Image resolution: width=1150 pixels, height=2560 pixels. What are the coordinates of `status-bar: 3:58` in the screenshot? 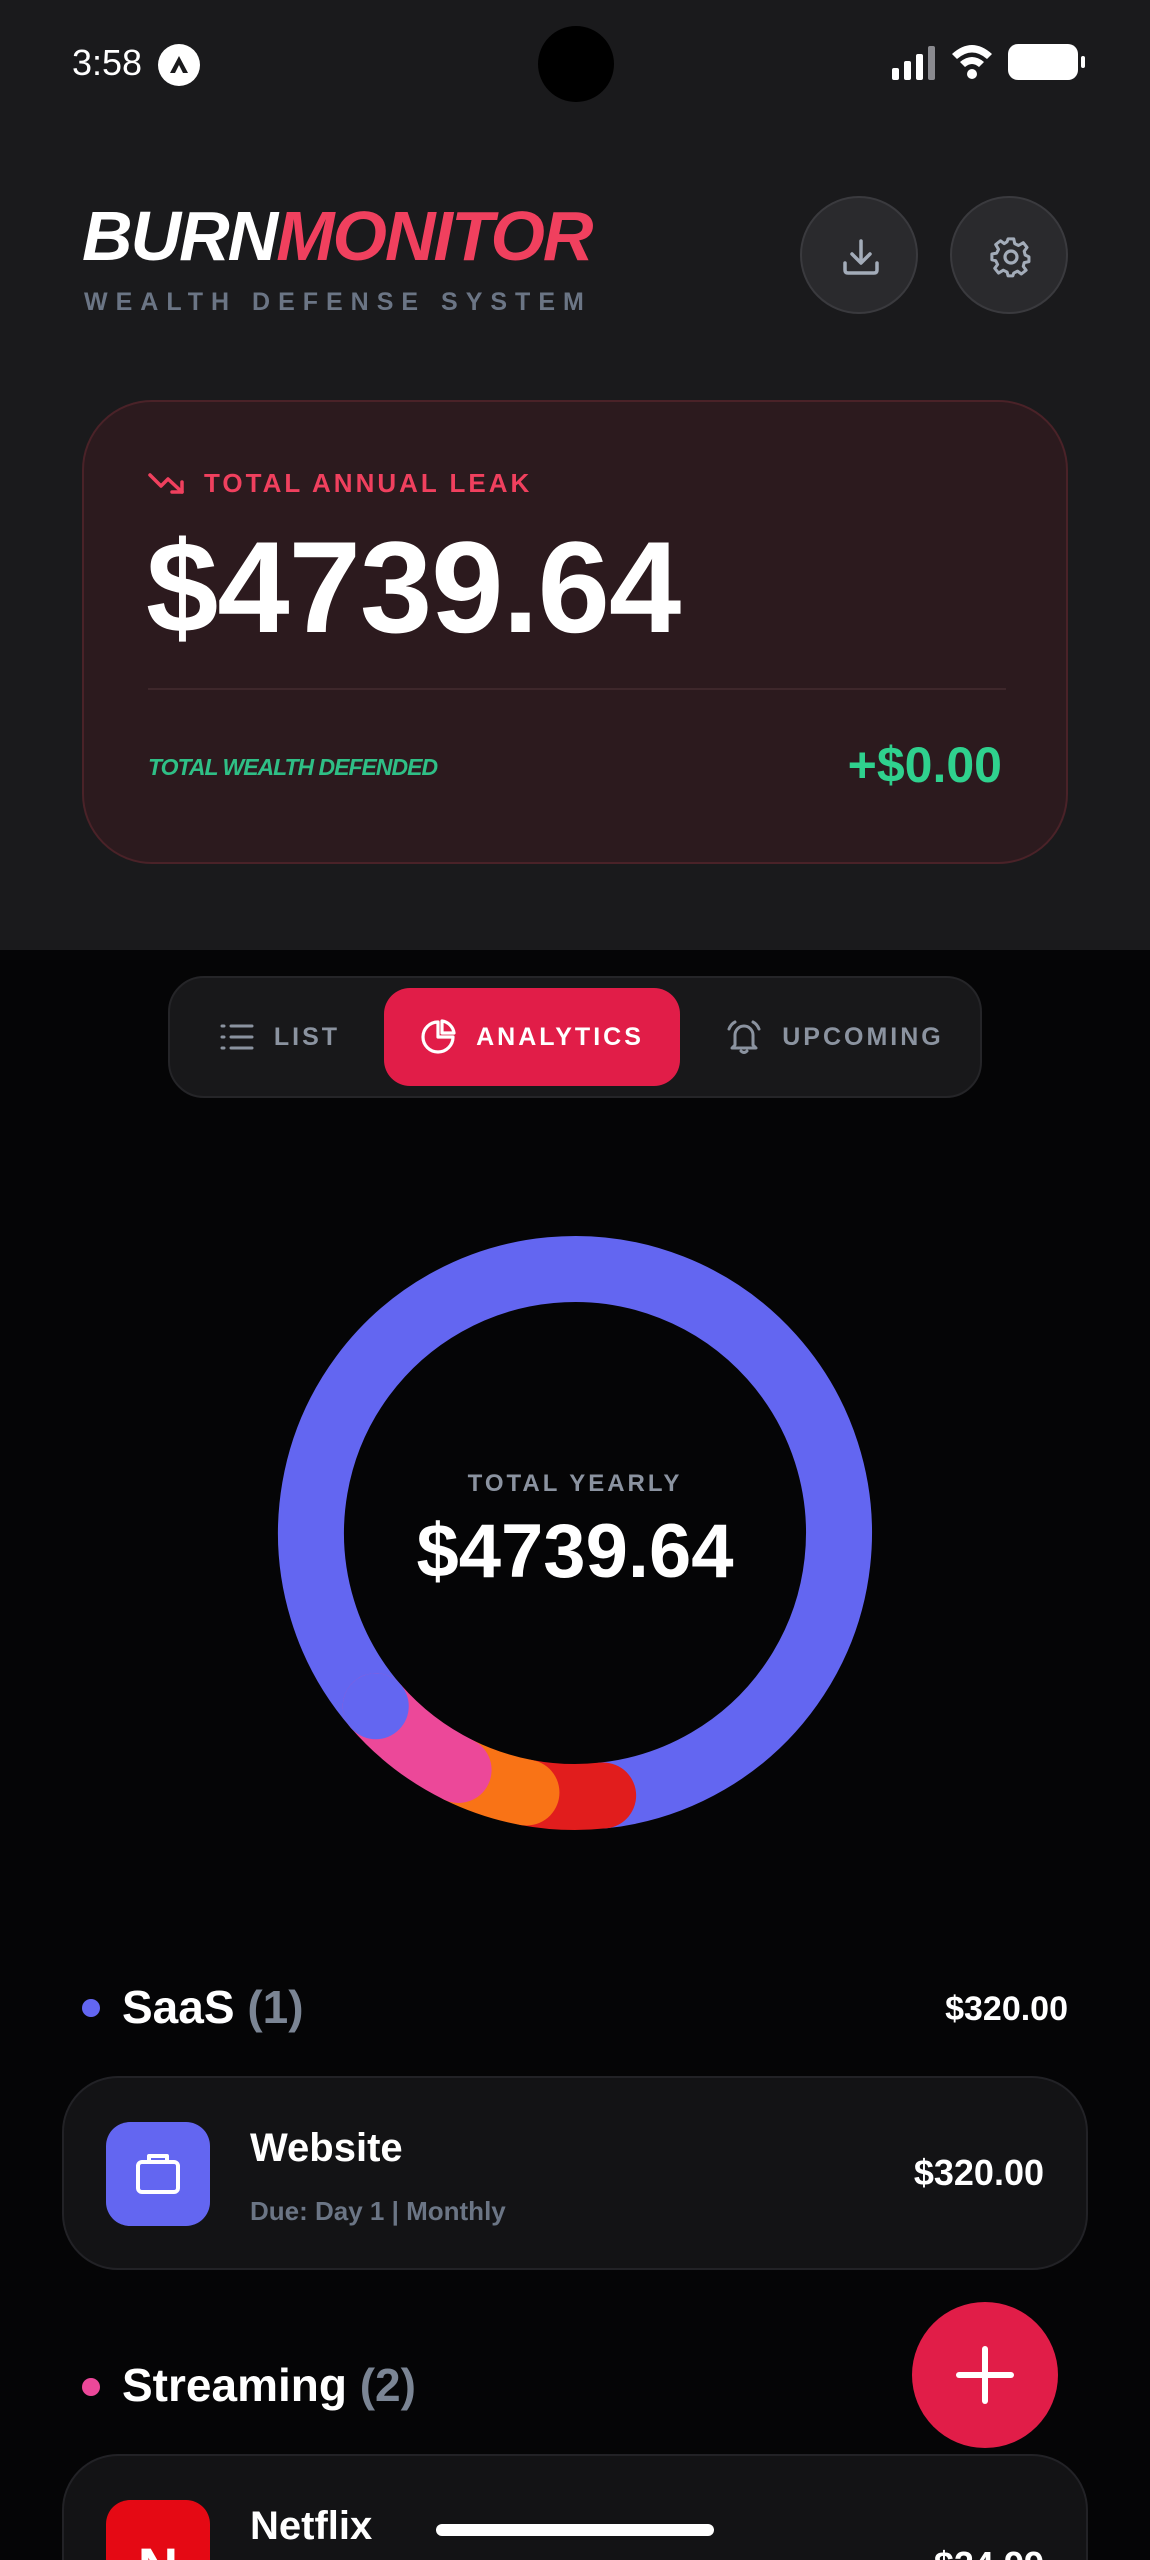 It's located at (575, 65).